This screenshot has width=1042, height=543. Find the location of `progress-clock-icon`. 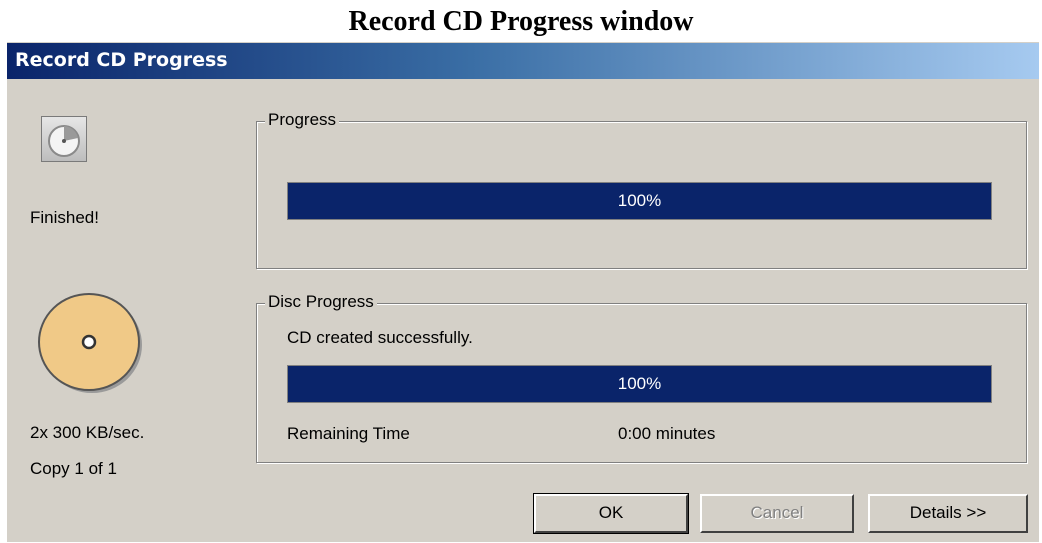

progress-clock-icon is located at coordinates (64, 139).